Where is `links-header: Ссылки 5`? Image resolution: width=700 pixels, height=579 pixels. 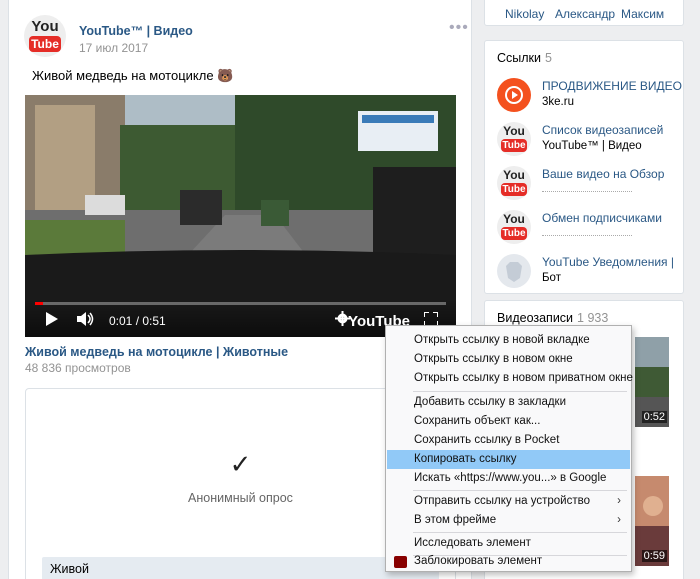 links-header: Ссылки 5 is located at coordinates (524, 58).